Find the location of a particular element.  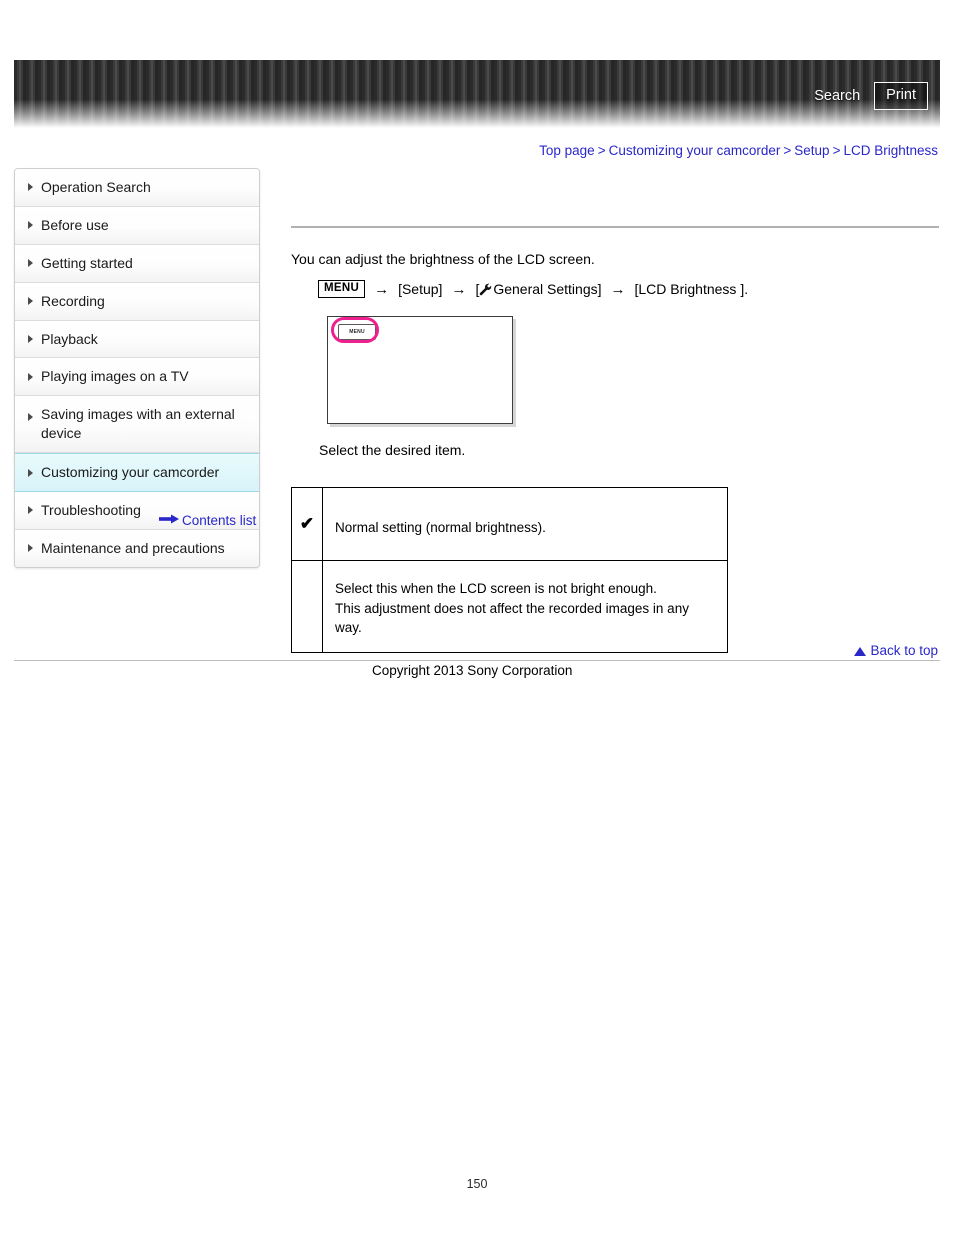

path-step-lcd-brightness: [LCD Brightness ]. is located at coordinates (691, 289).